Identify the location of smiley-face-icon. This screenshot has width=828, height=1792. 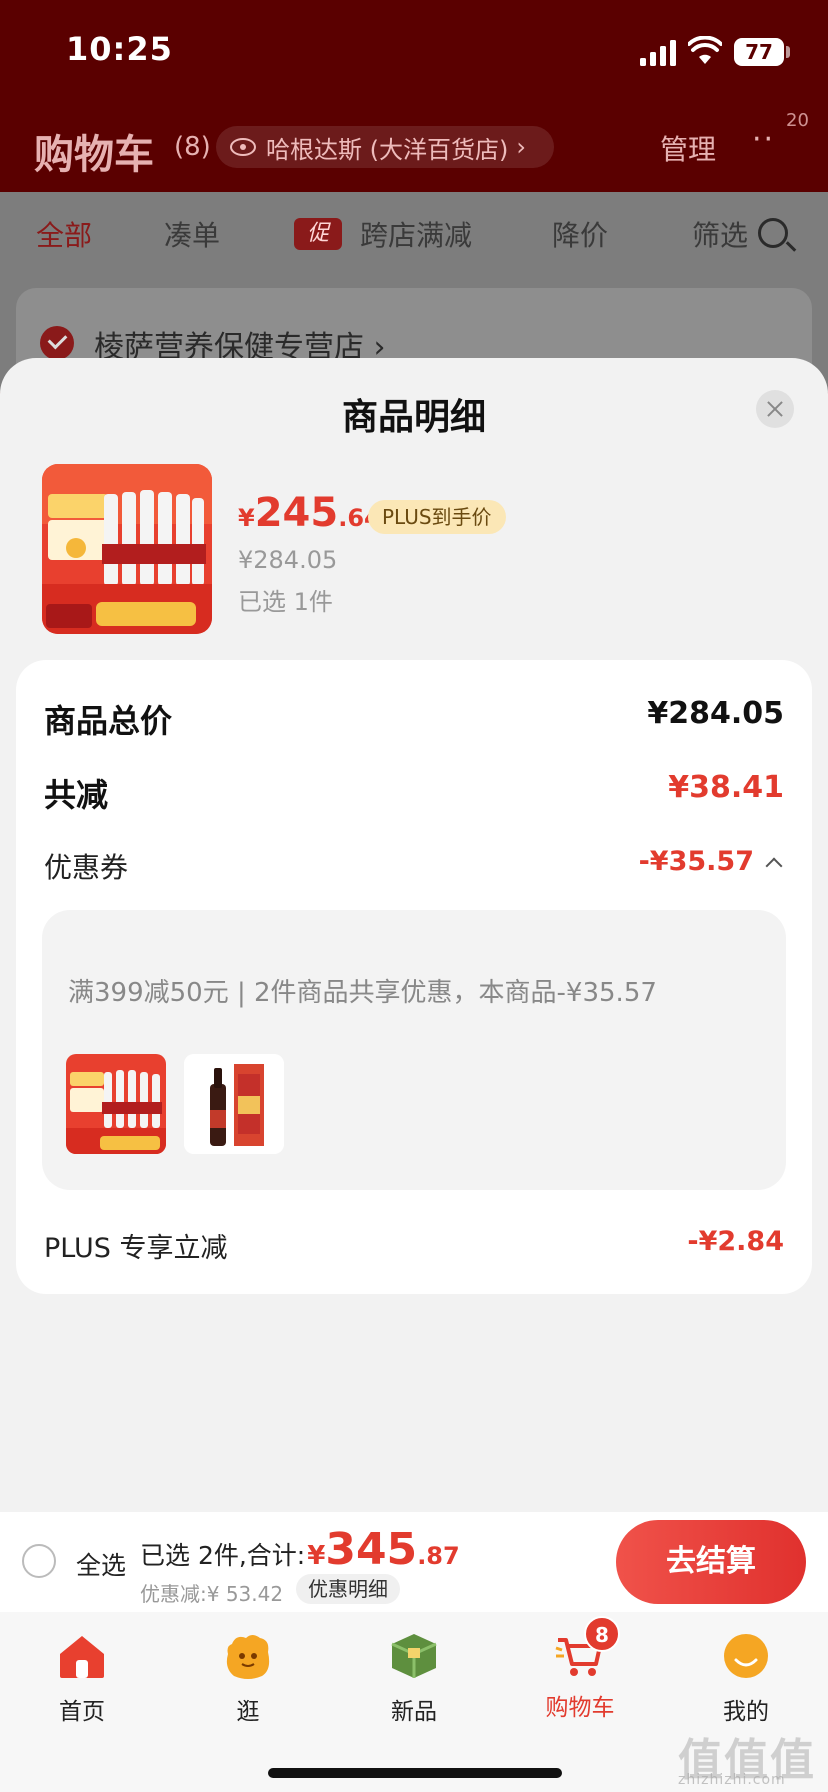
(746, 1656).